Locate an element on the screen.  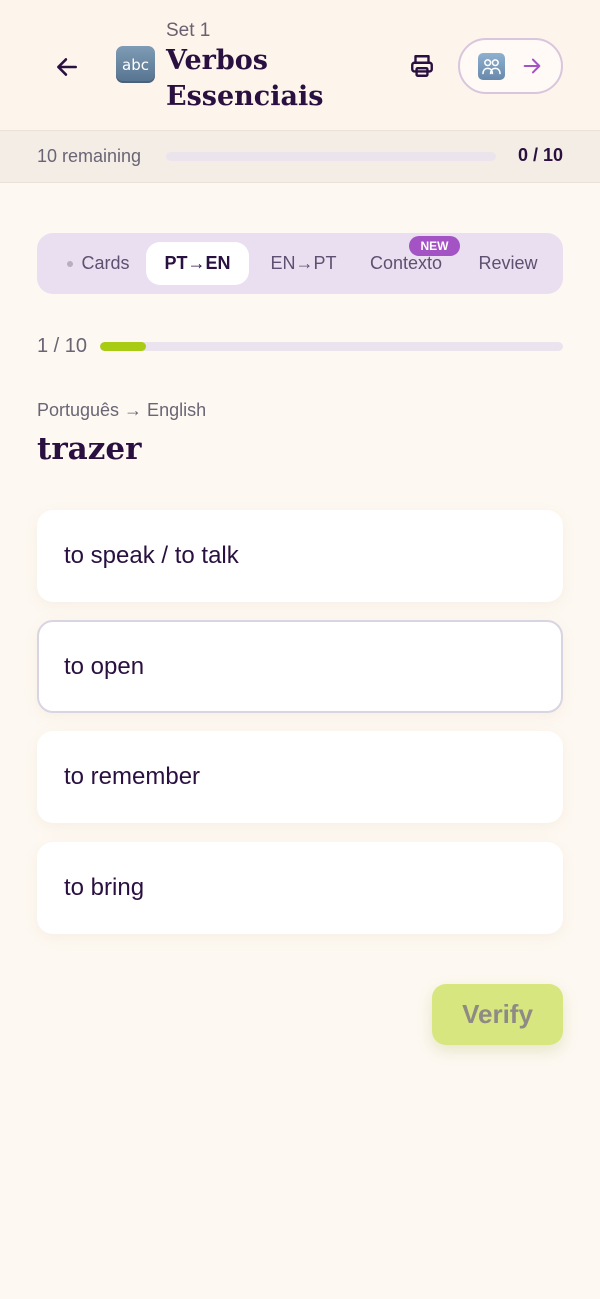
printer-icon is located at coordinates (422, 66).